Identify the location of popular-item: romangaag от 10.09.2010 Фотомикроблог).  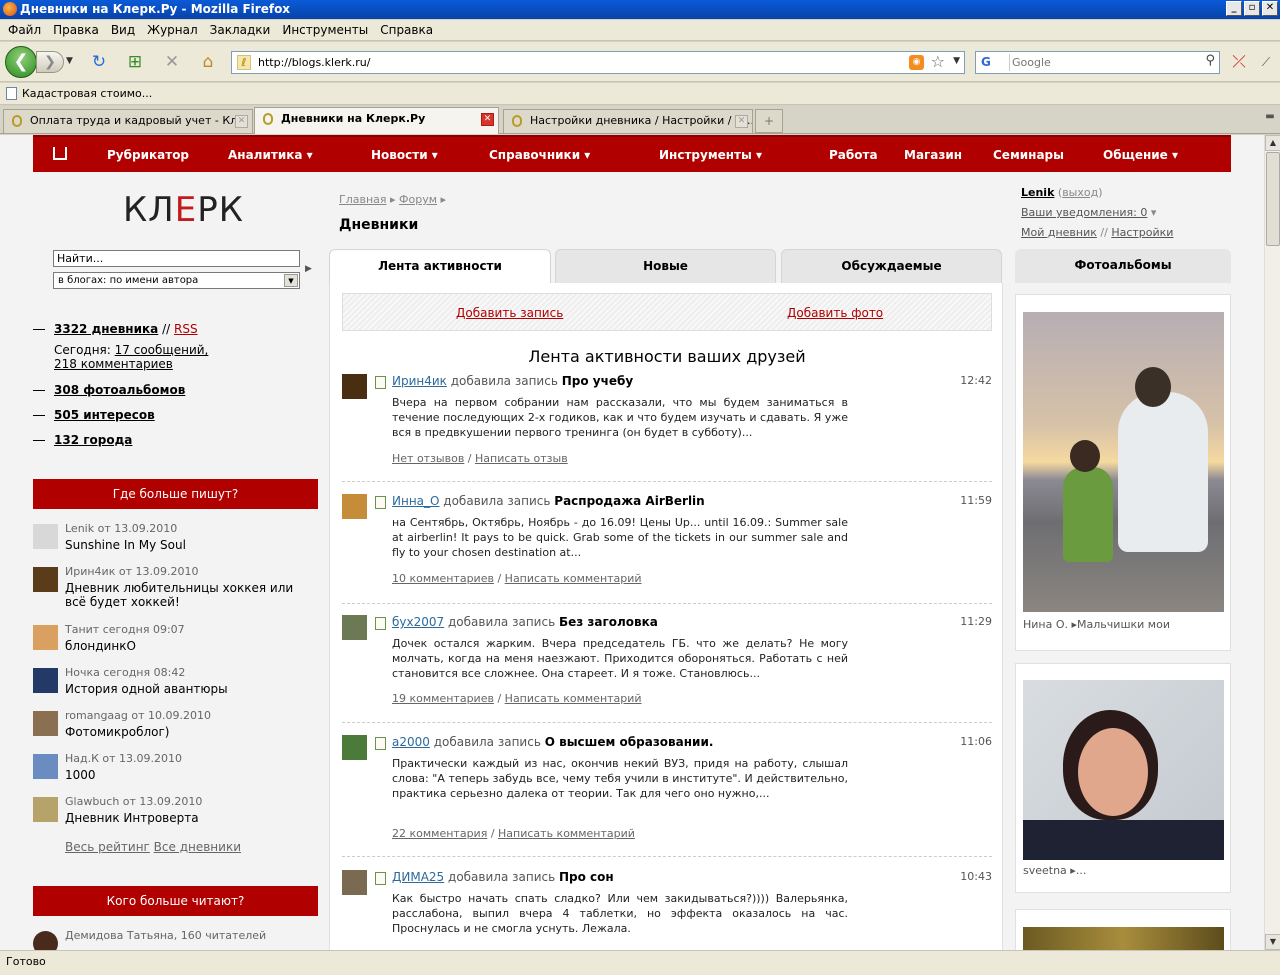
(175, 729).